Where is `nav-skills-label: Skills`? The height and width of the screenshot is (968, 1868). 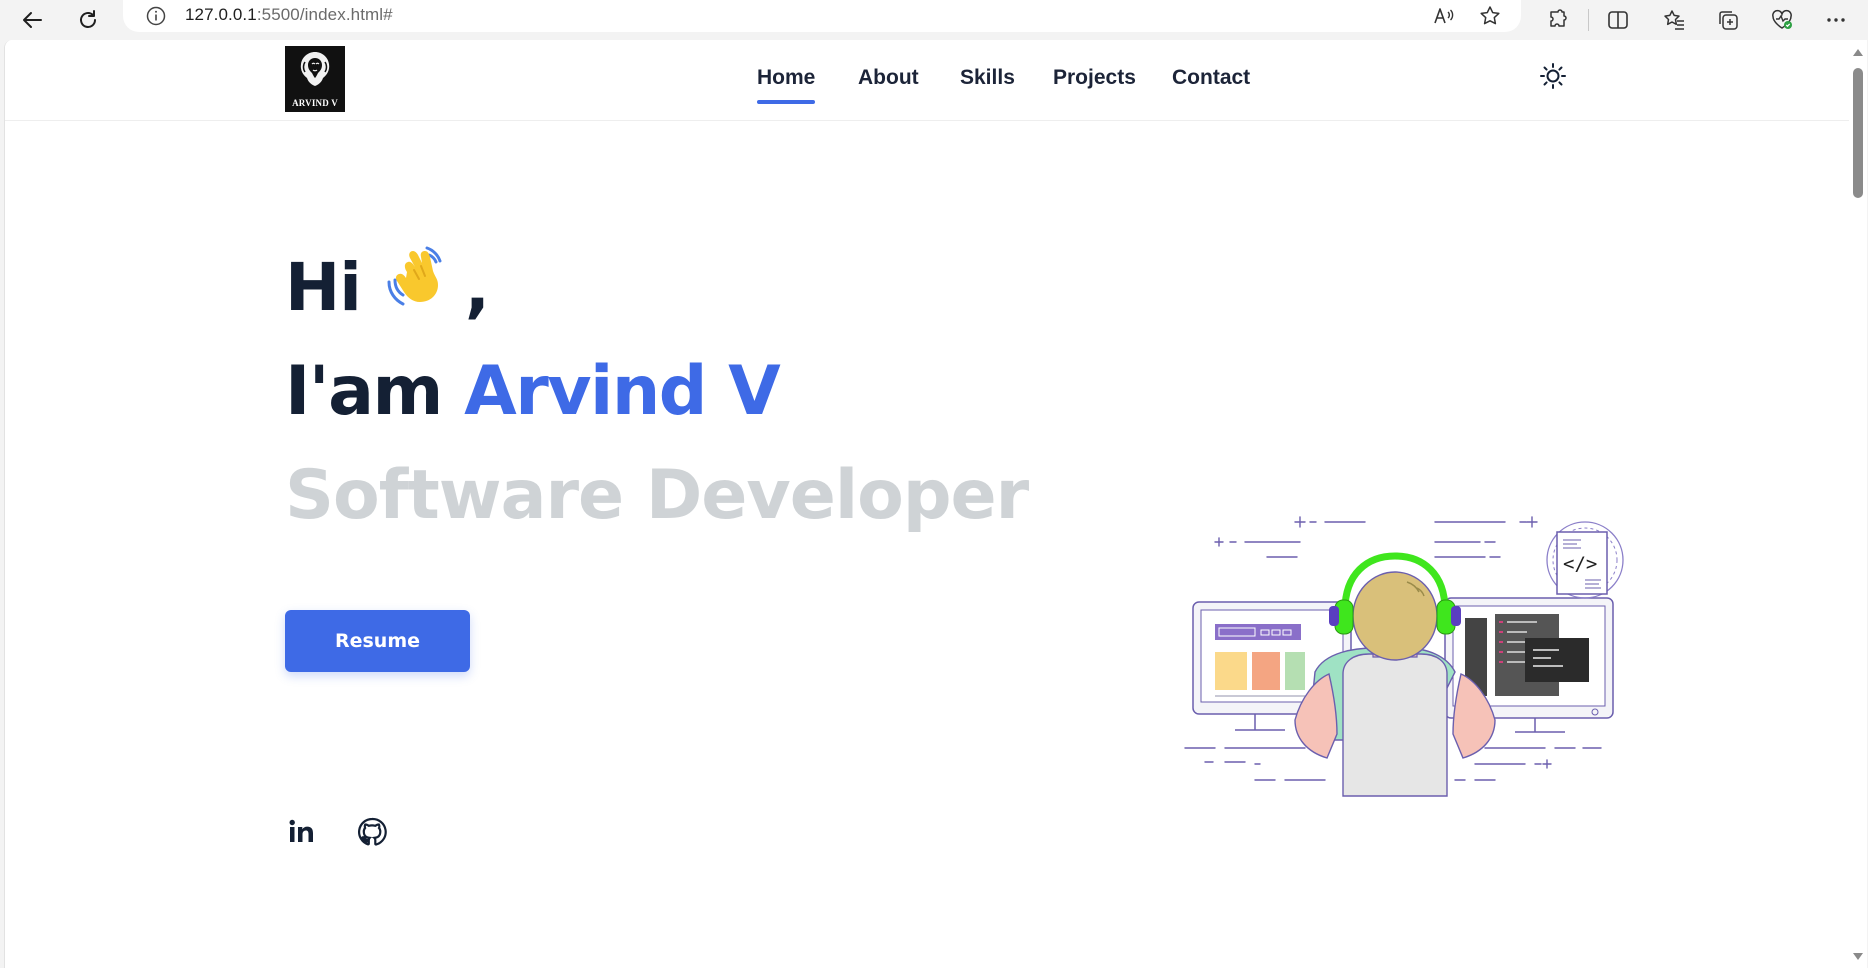
nav-skills-label: Skills is located at coordinates (987, 77).